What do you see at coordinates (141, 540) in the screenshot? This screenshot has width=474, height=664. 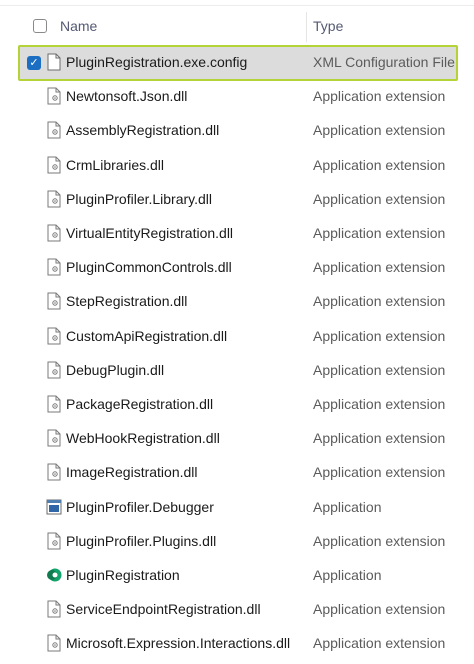 I see `file-name: PluginProfiler.Plugins.dll` at bounding box center [141, 540].